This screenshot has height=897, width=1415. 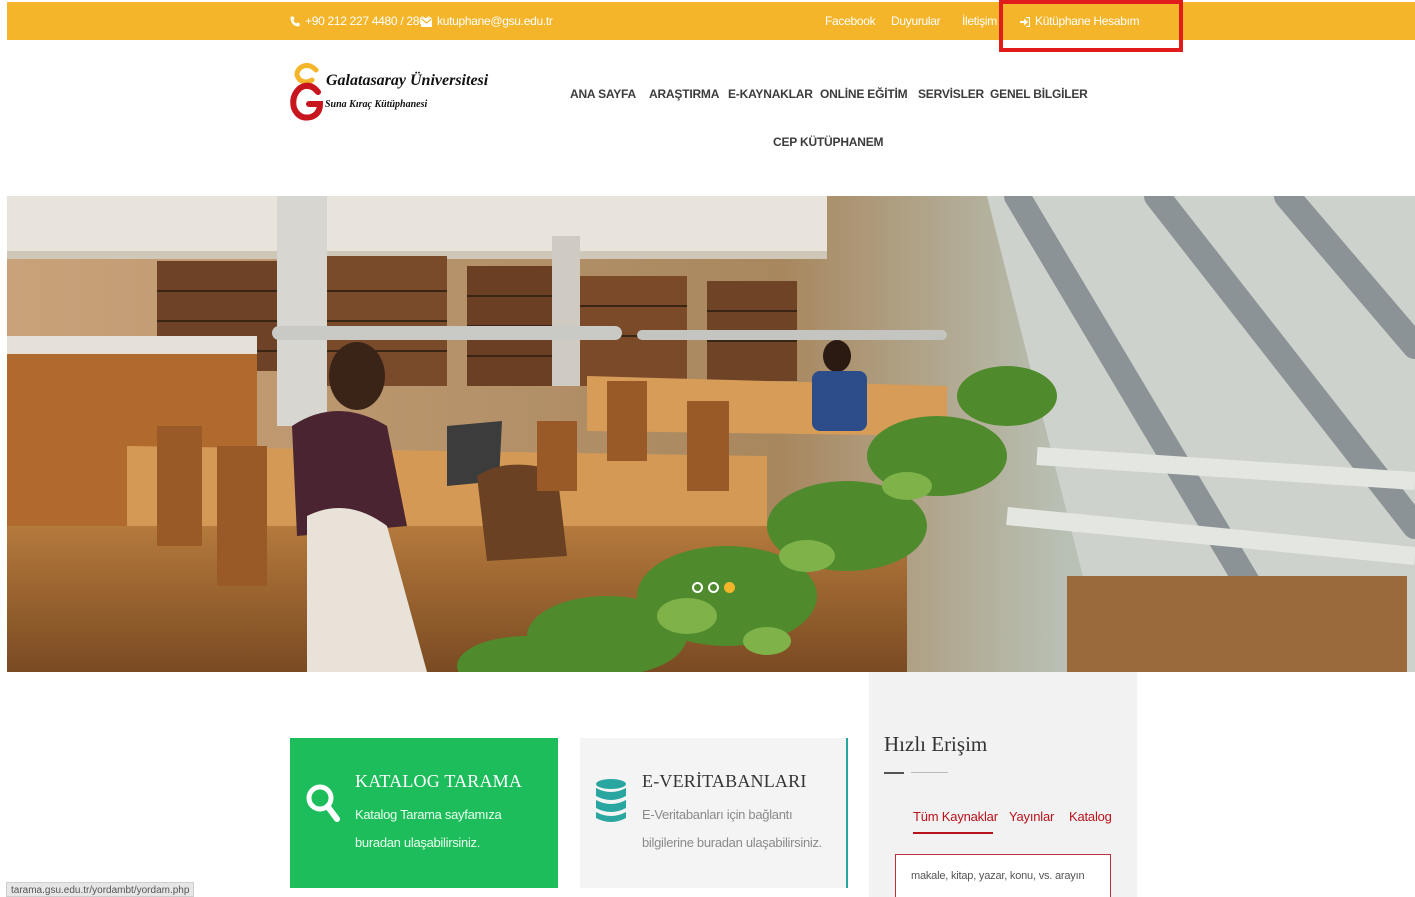 I want to click on logo-subtitle: Suna Kıraç Kütüphanesi, so click(x=376, y=104).